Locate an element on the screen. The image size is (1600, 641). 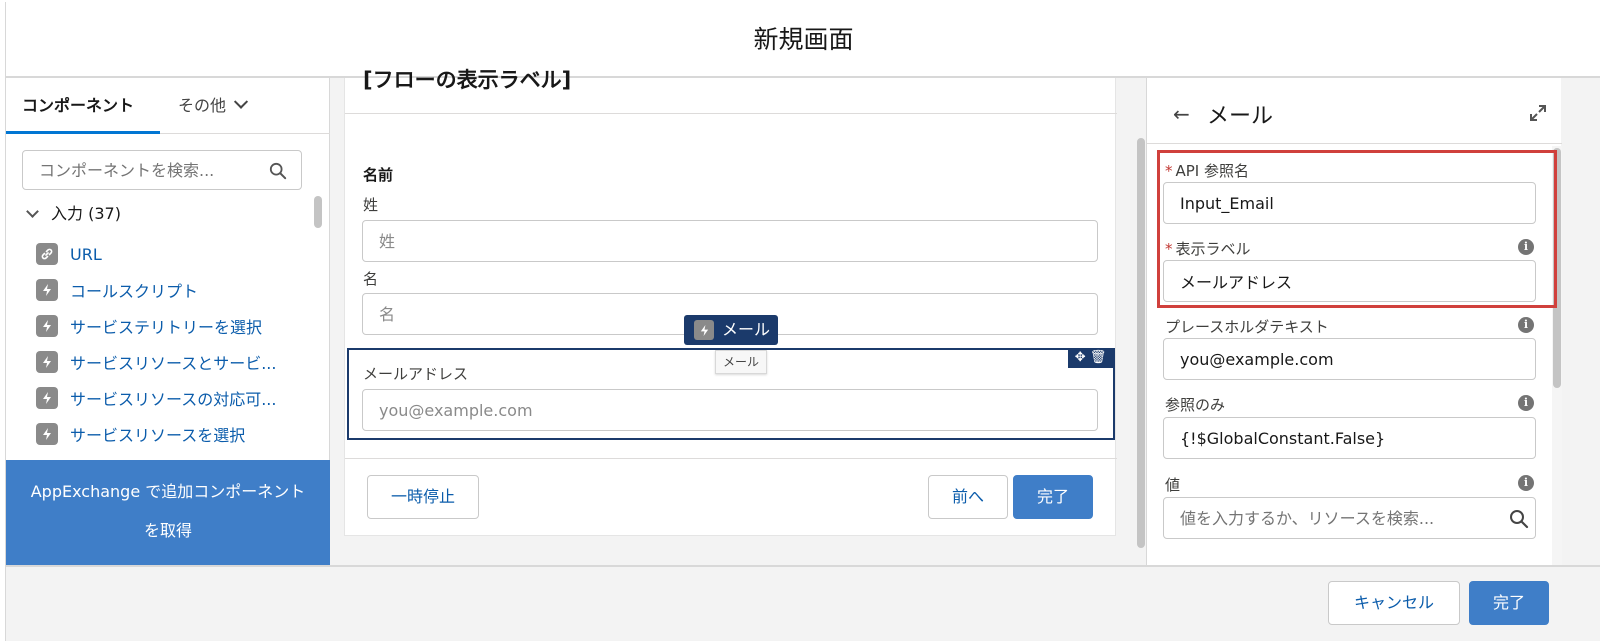
component-item-select-service-territory: サービステリトリーを選択 is located at coordinates (176, 326).